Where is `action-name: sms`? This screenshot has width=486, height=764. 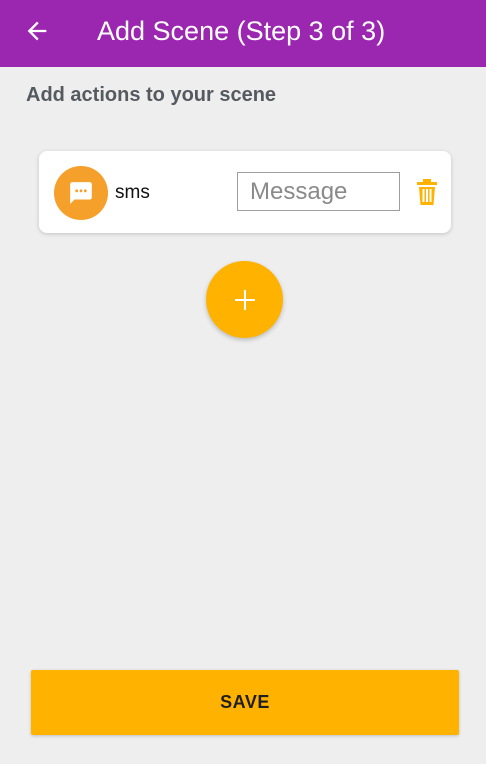 action-name: sms is located at coordinates (132, 192).